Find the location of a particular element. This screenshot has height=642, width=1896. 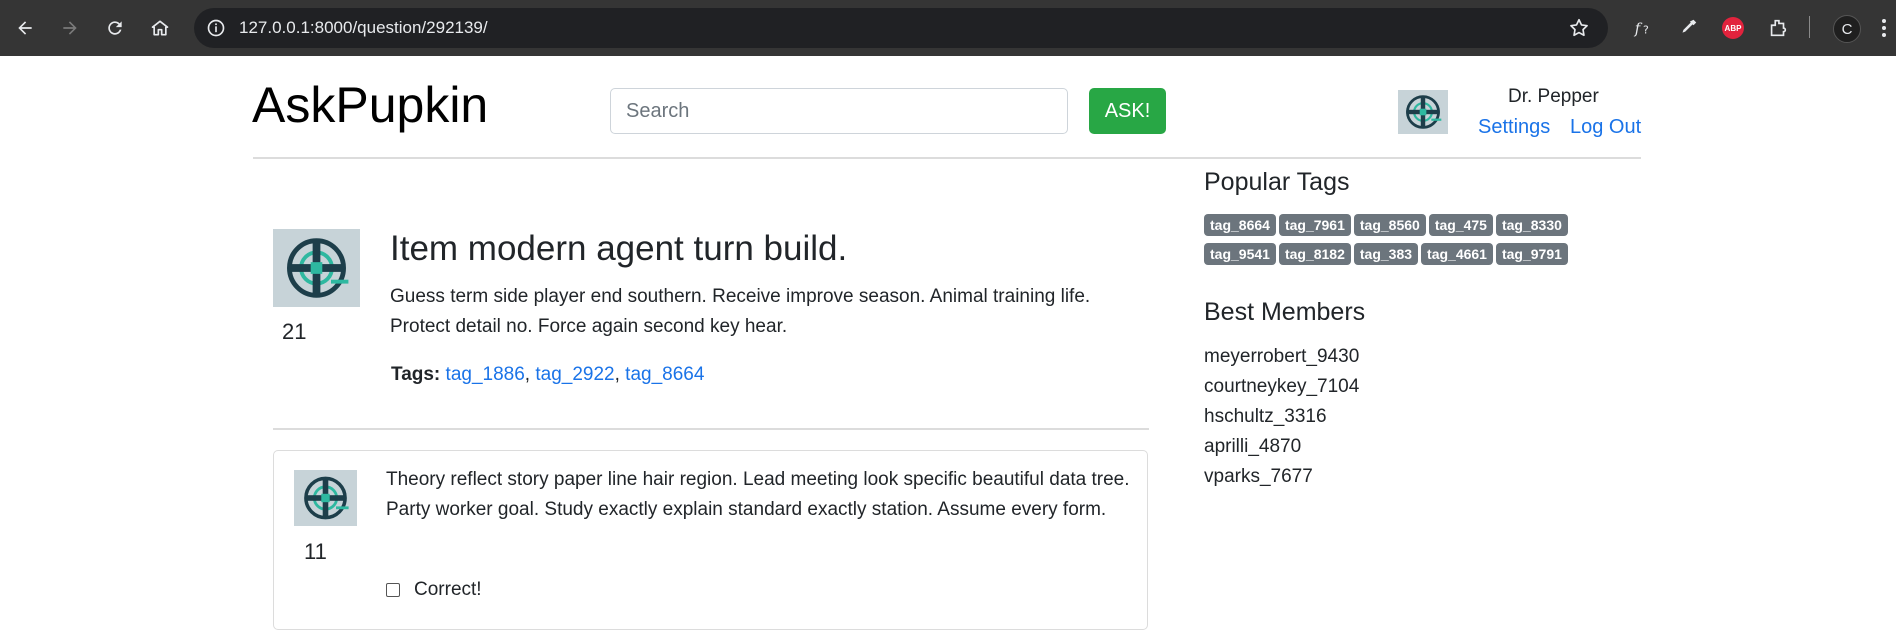

site-logo-text: AskPupkin is located at coordinates (370, 105).